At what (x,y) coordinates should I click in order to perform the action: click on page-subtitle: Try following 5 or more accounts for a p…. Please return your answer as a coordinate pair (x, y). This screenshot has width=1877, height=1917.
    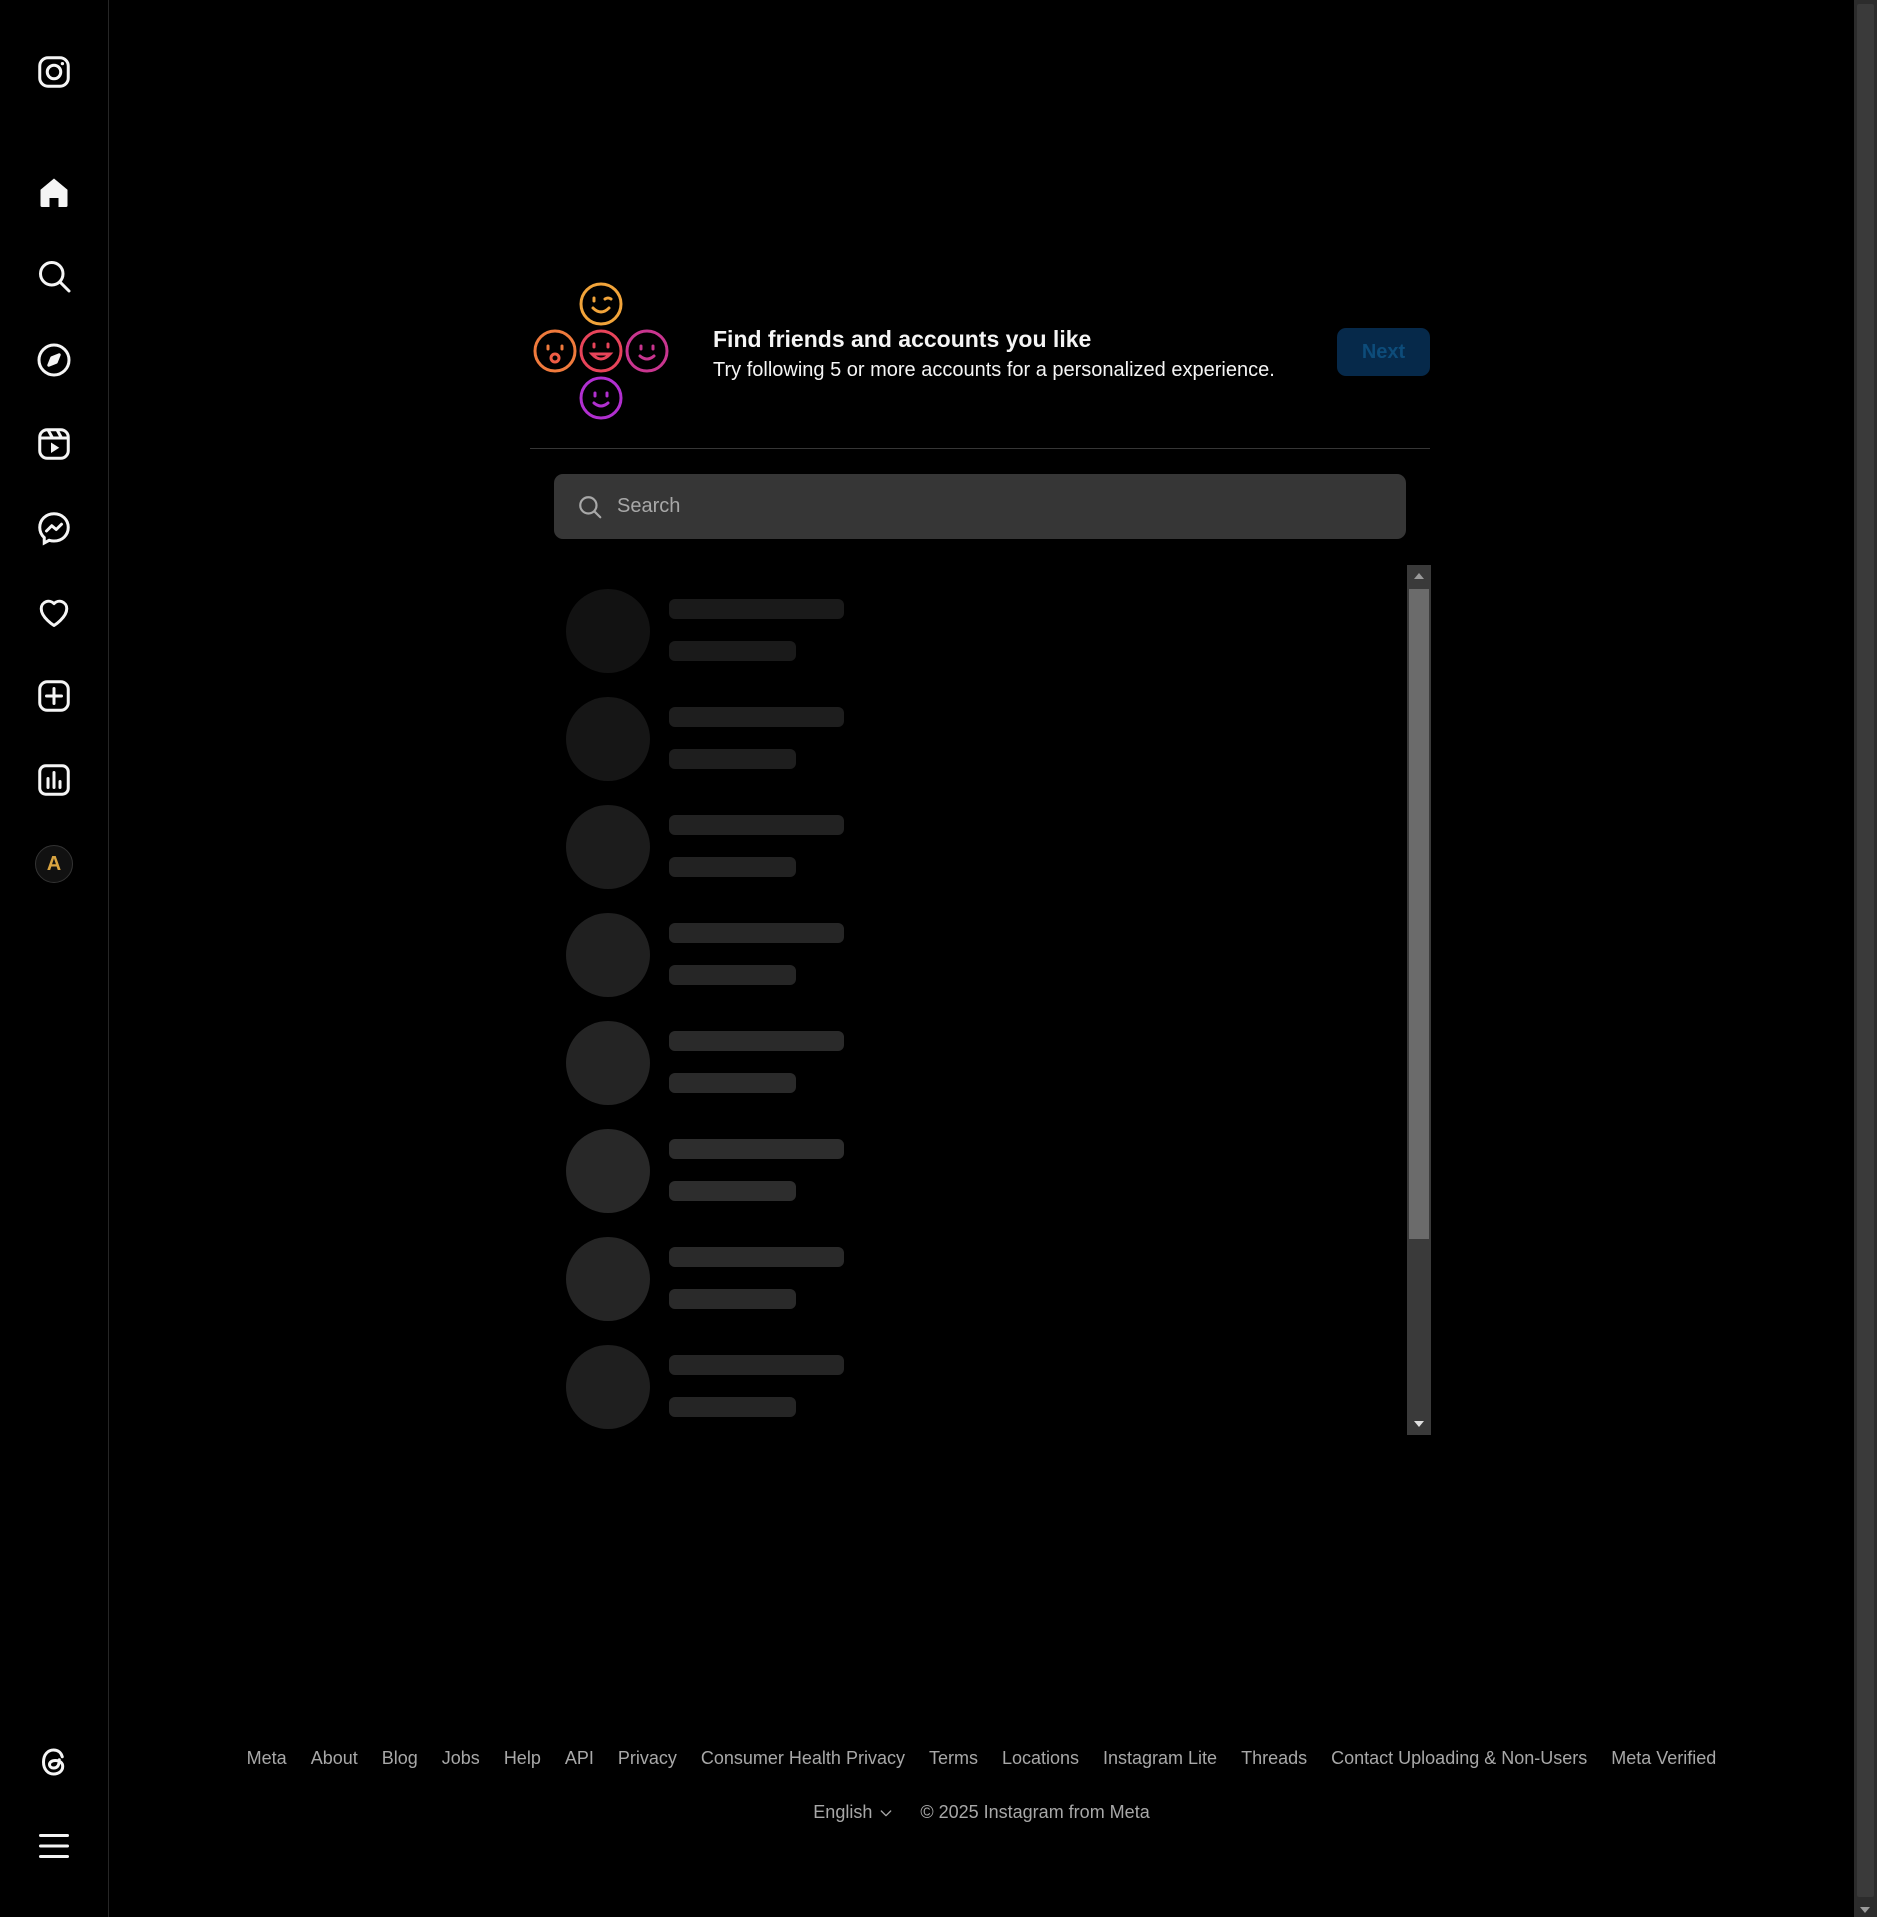
    Looking at the image, I should click on (994, 370).